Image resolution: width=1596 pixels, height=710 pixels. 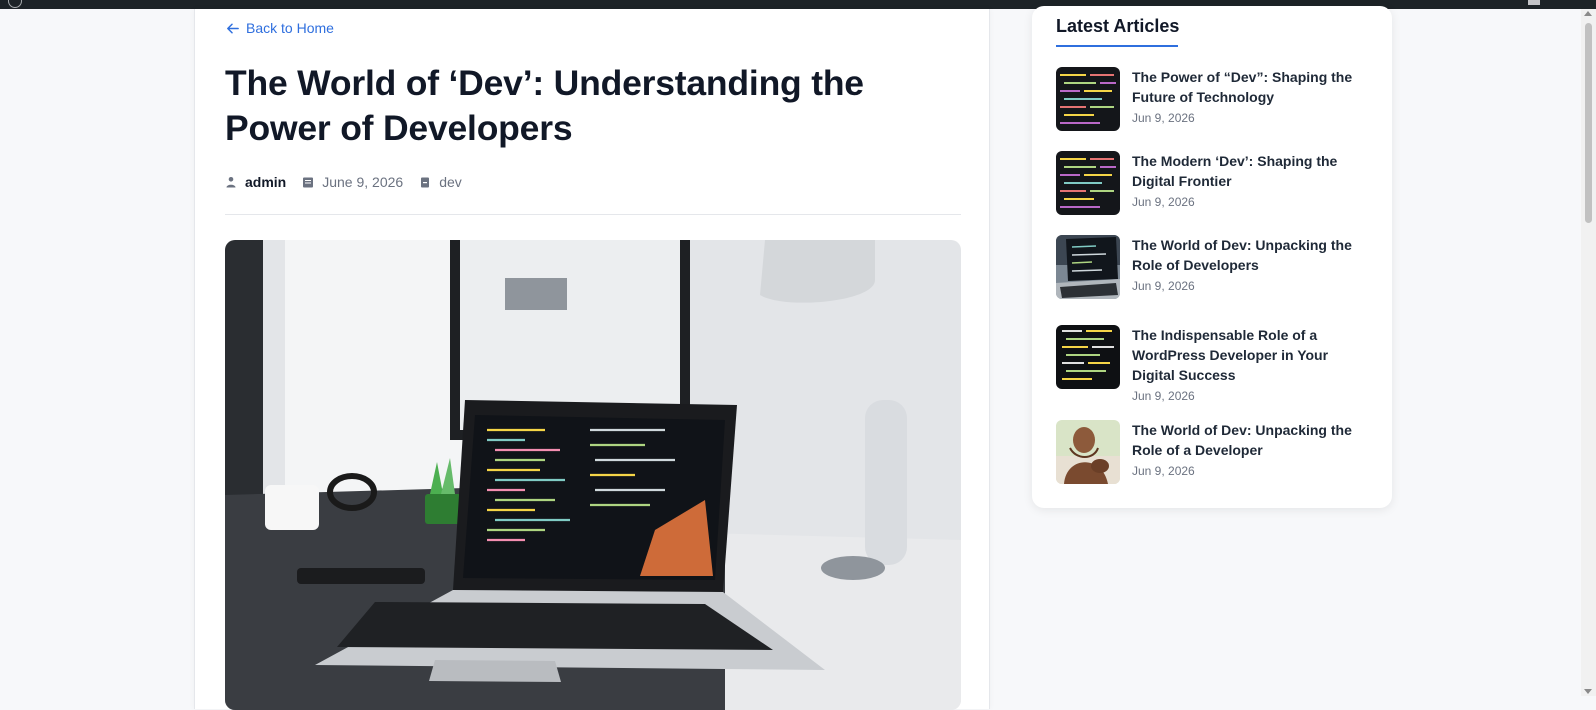 I want to click on latest-articles-title: Latest Articles, so click(x=1118, y=26).